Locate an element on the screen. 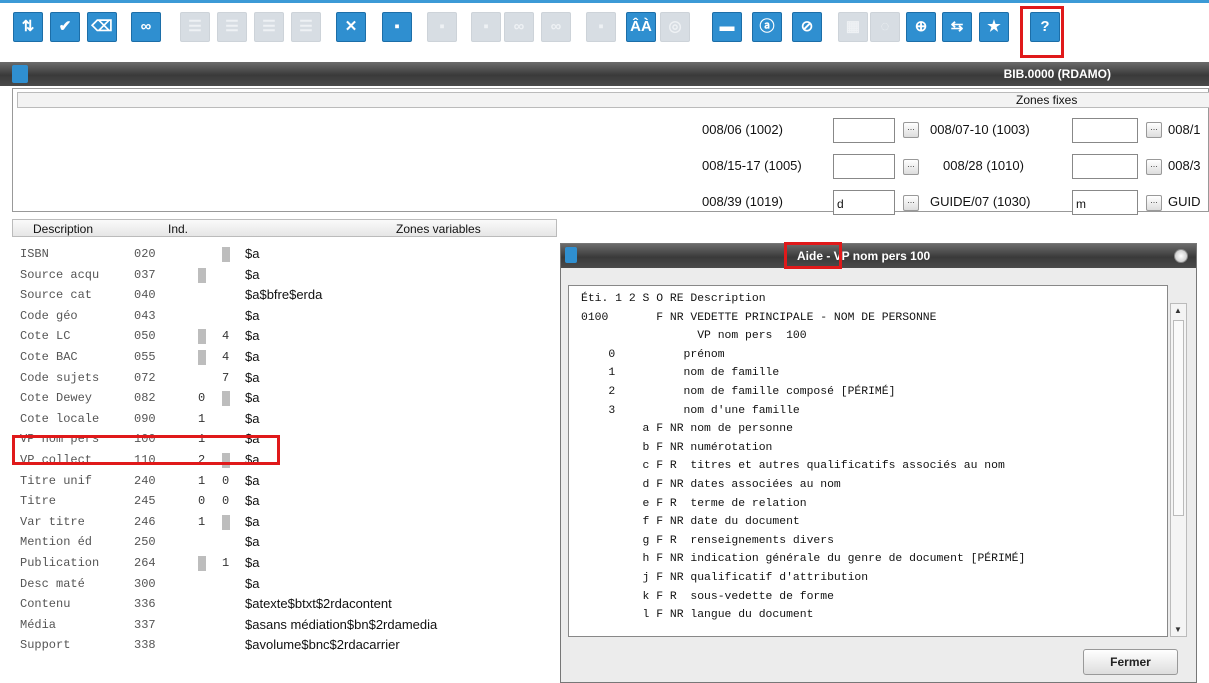 Image resolution: width=1209 pixels, height=683 pixels. close-button: Fermer is located at coordinates (1130, 662).